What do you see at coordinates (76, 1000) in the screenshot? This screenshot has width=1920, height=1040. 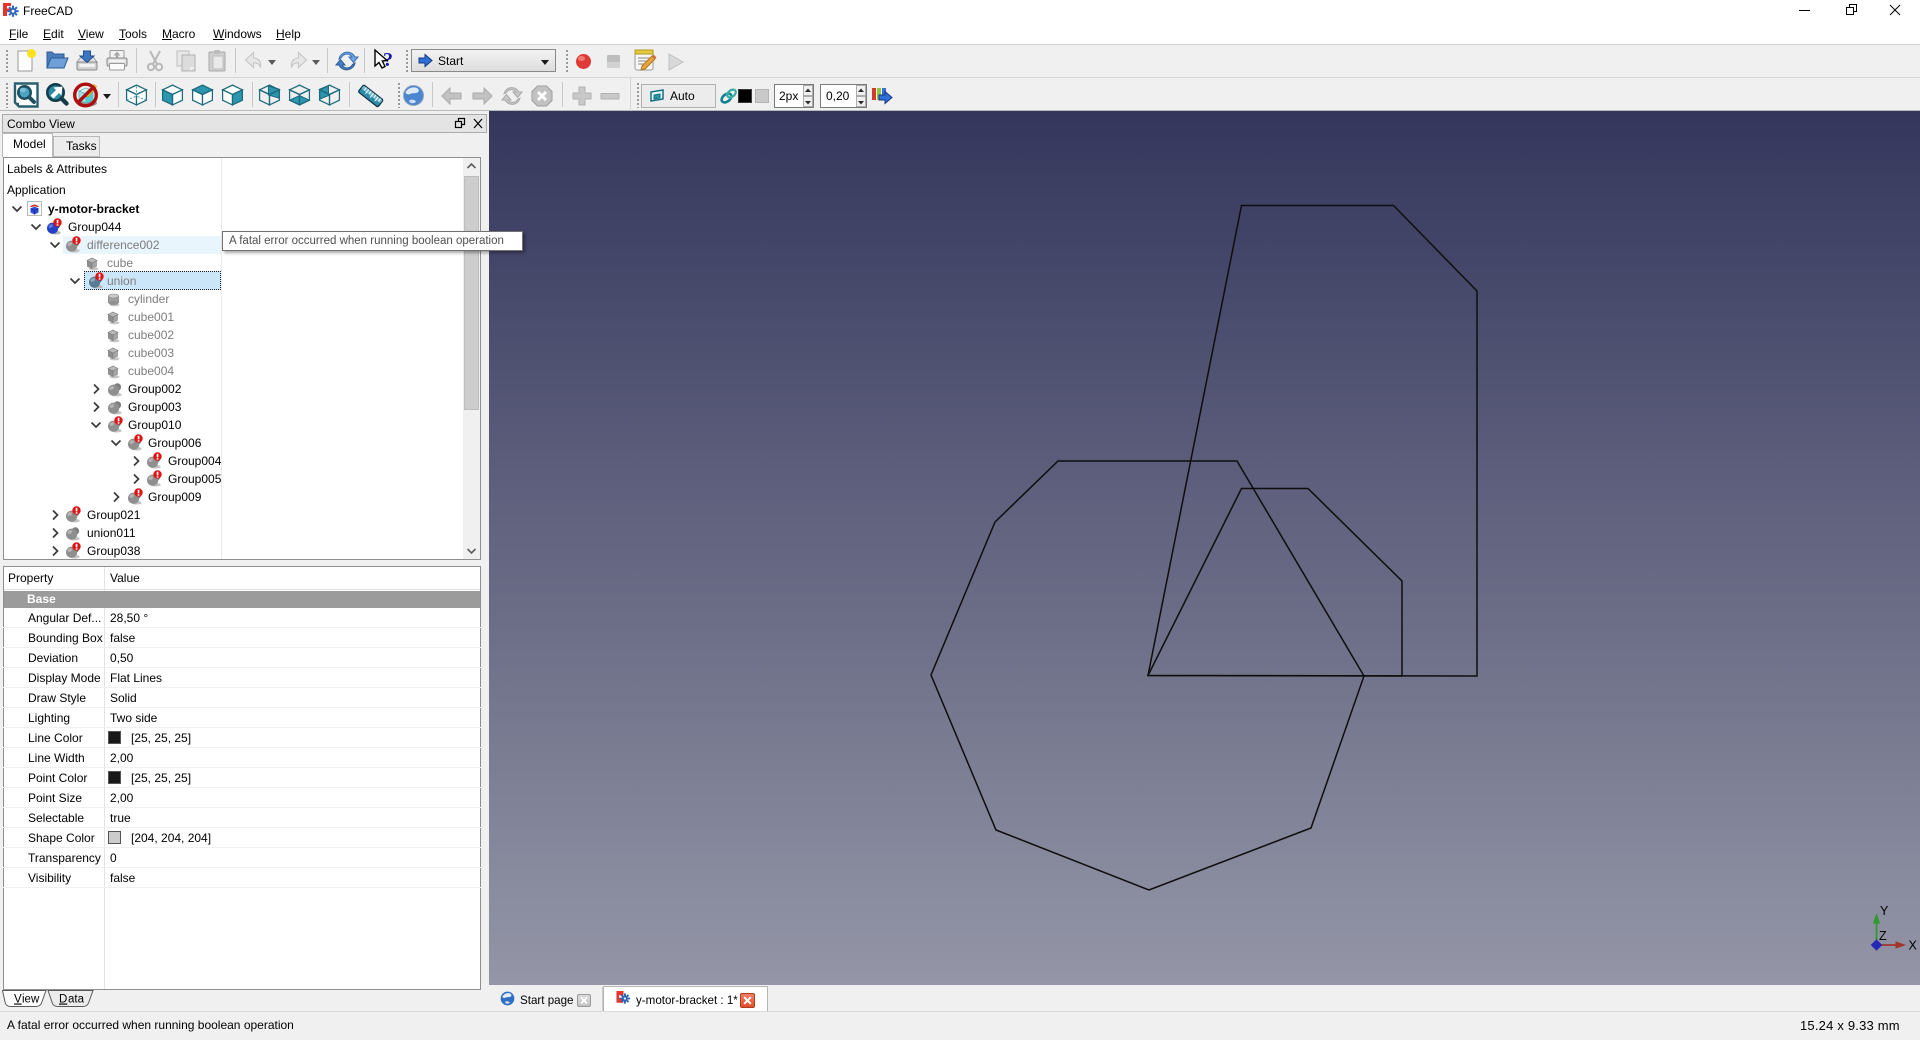 I see `svg-text: ata` at bounding box center [76, 1000].